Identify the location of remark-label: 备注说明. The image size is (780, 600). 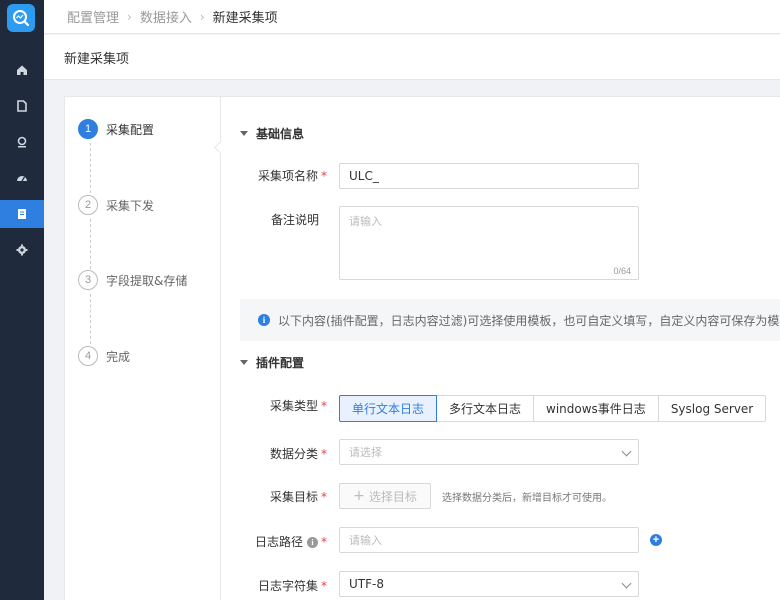
(270, 219).